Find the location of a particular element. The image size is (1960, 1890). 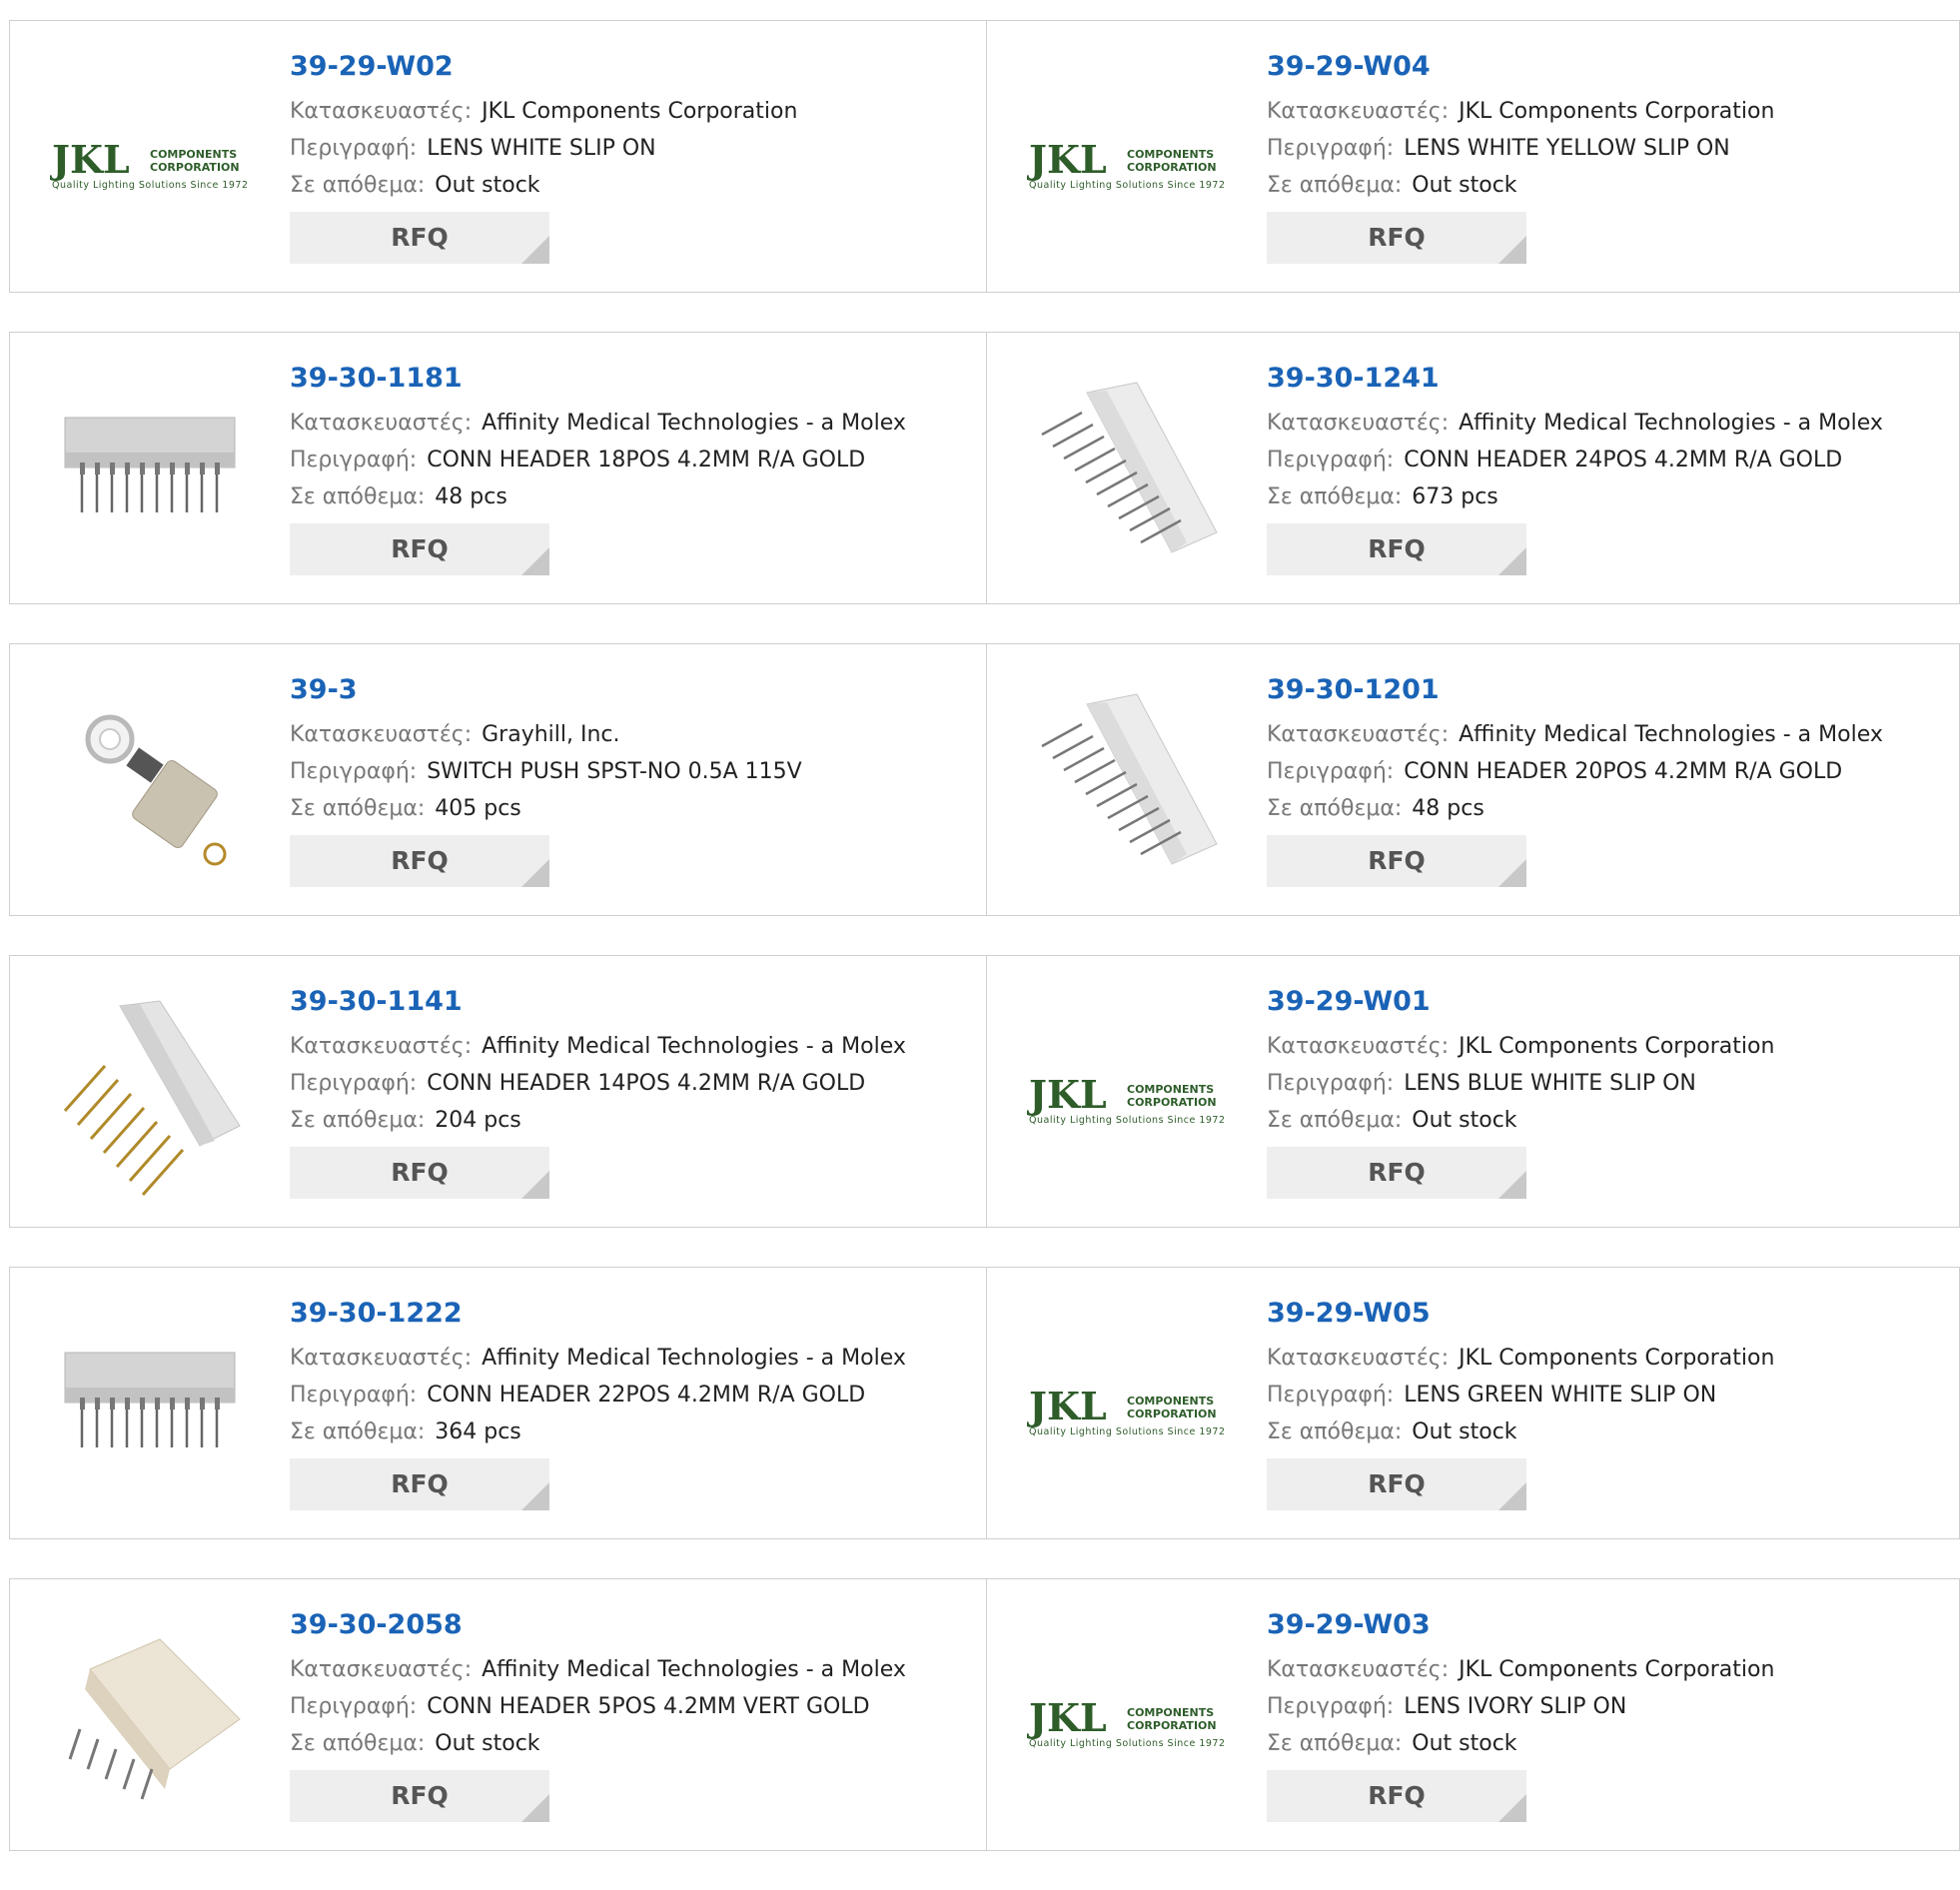

part-number-link: 39-29-W05 is located at coordinates (1606, 1314).